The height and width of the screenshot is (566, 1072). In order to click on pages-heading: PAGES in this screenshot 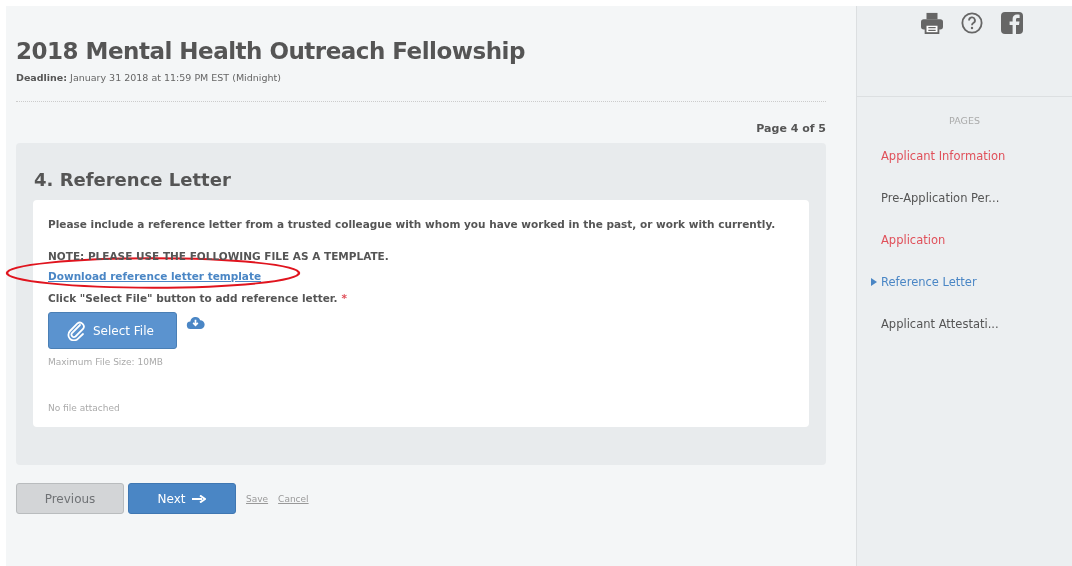, I will do `click(964, 120)`.